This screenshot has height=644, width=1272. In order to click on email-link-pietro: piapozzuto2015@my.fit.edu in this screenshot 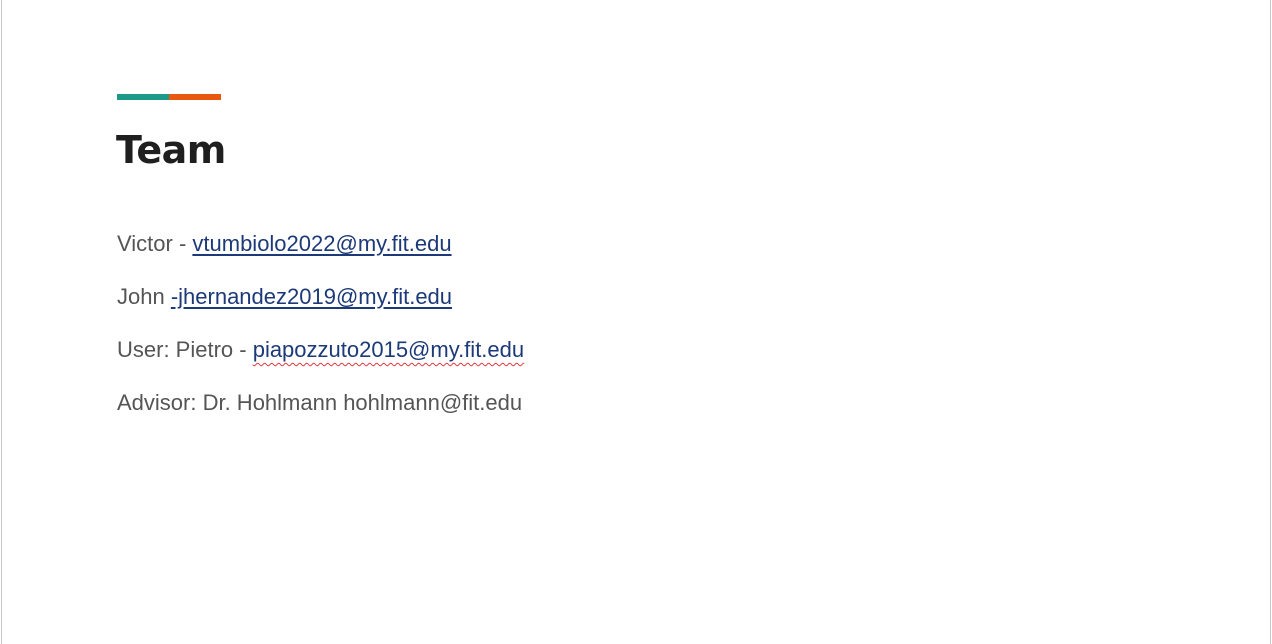, I will do `click(388, 349)`.